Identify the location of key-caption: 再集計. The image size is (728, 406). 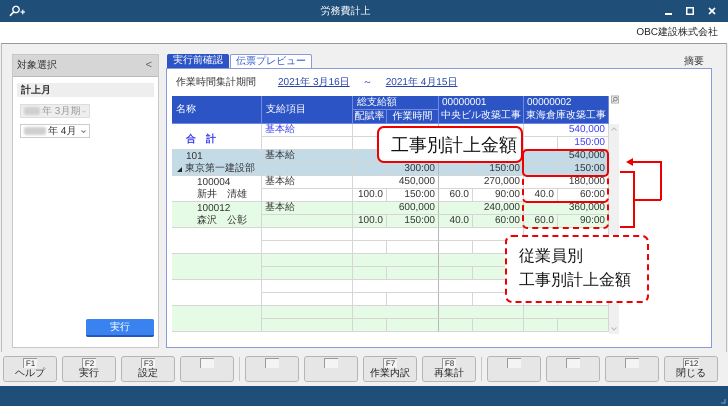
(449, 374).